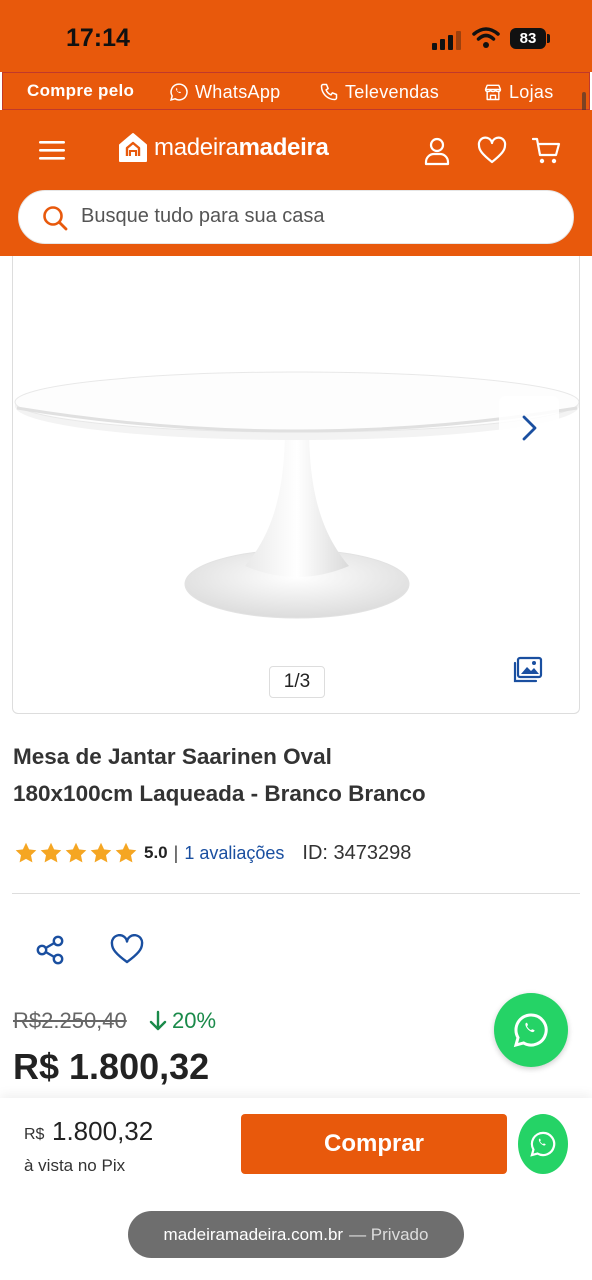  Describe the element at coordinates (50, 950) in the screenshot. I see `share-icon` at that location.